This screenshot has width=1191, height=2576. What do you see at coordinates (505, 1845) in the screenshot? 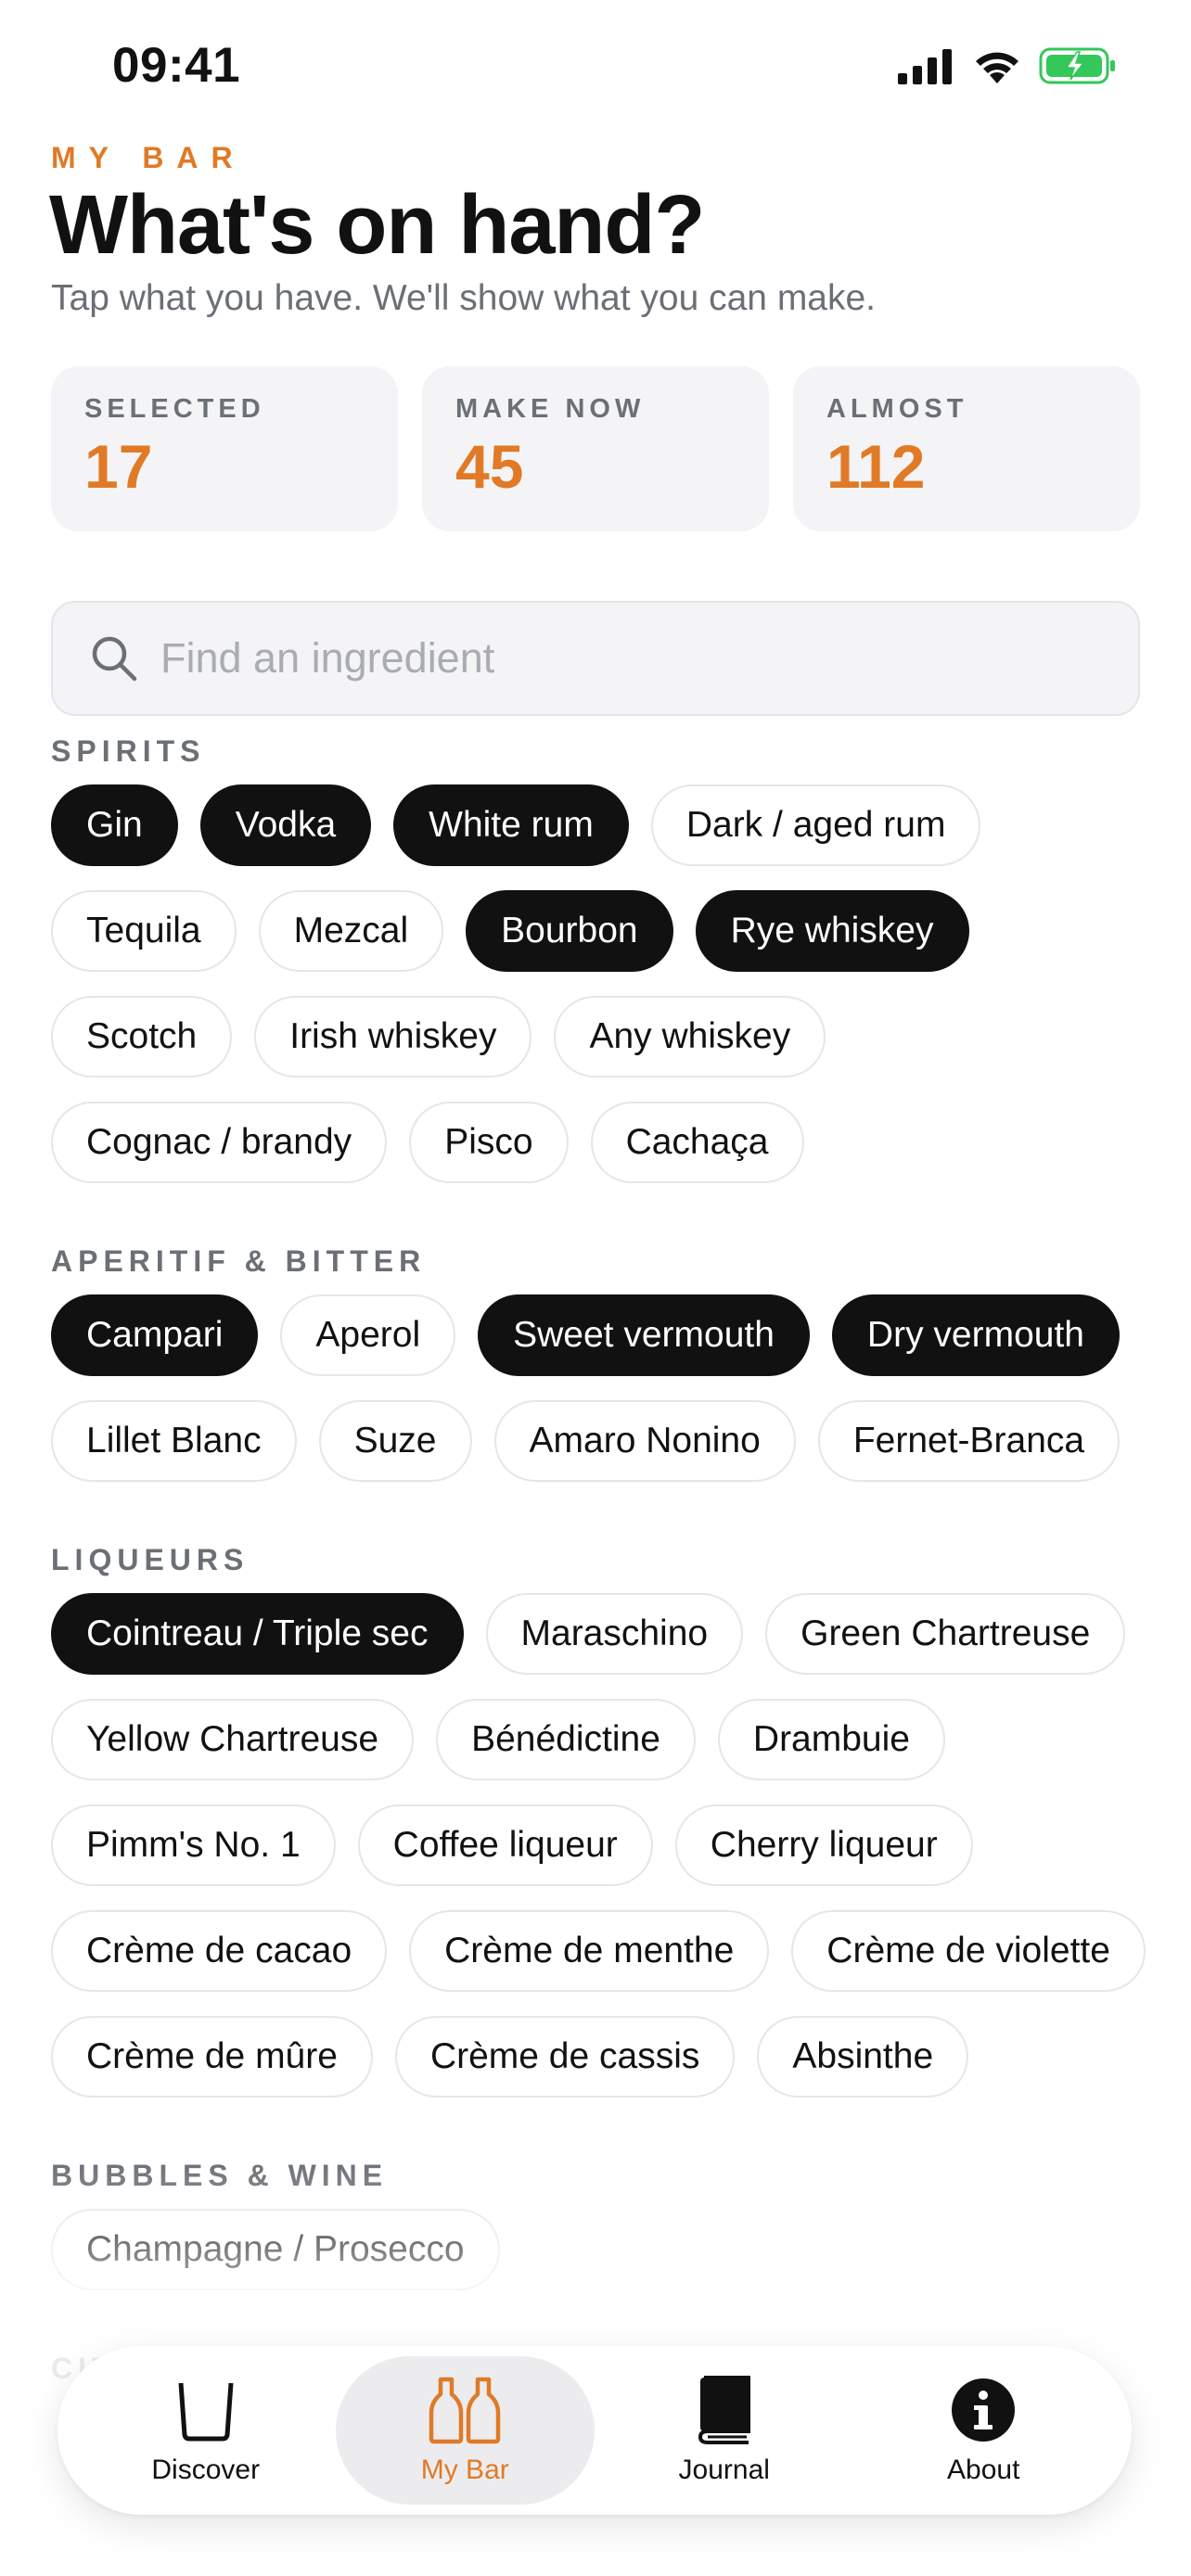
I see `ingredient-chip: Coffee liqueur` at bounding box center [505, 1845].